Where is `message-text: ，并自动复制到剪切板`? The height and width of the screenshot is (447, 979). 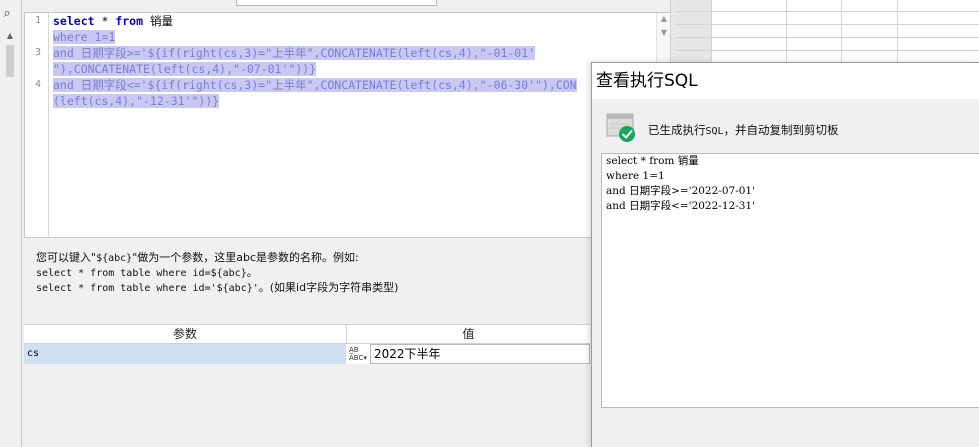 message-text: ，并自动复制到剪切板 is located at coordinates (781, 130).